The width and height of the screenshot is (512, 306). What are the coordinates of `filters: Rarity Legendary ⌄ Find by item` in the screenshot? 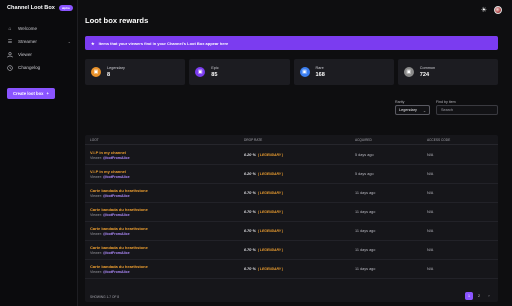 It's located at (446, 107).